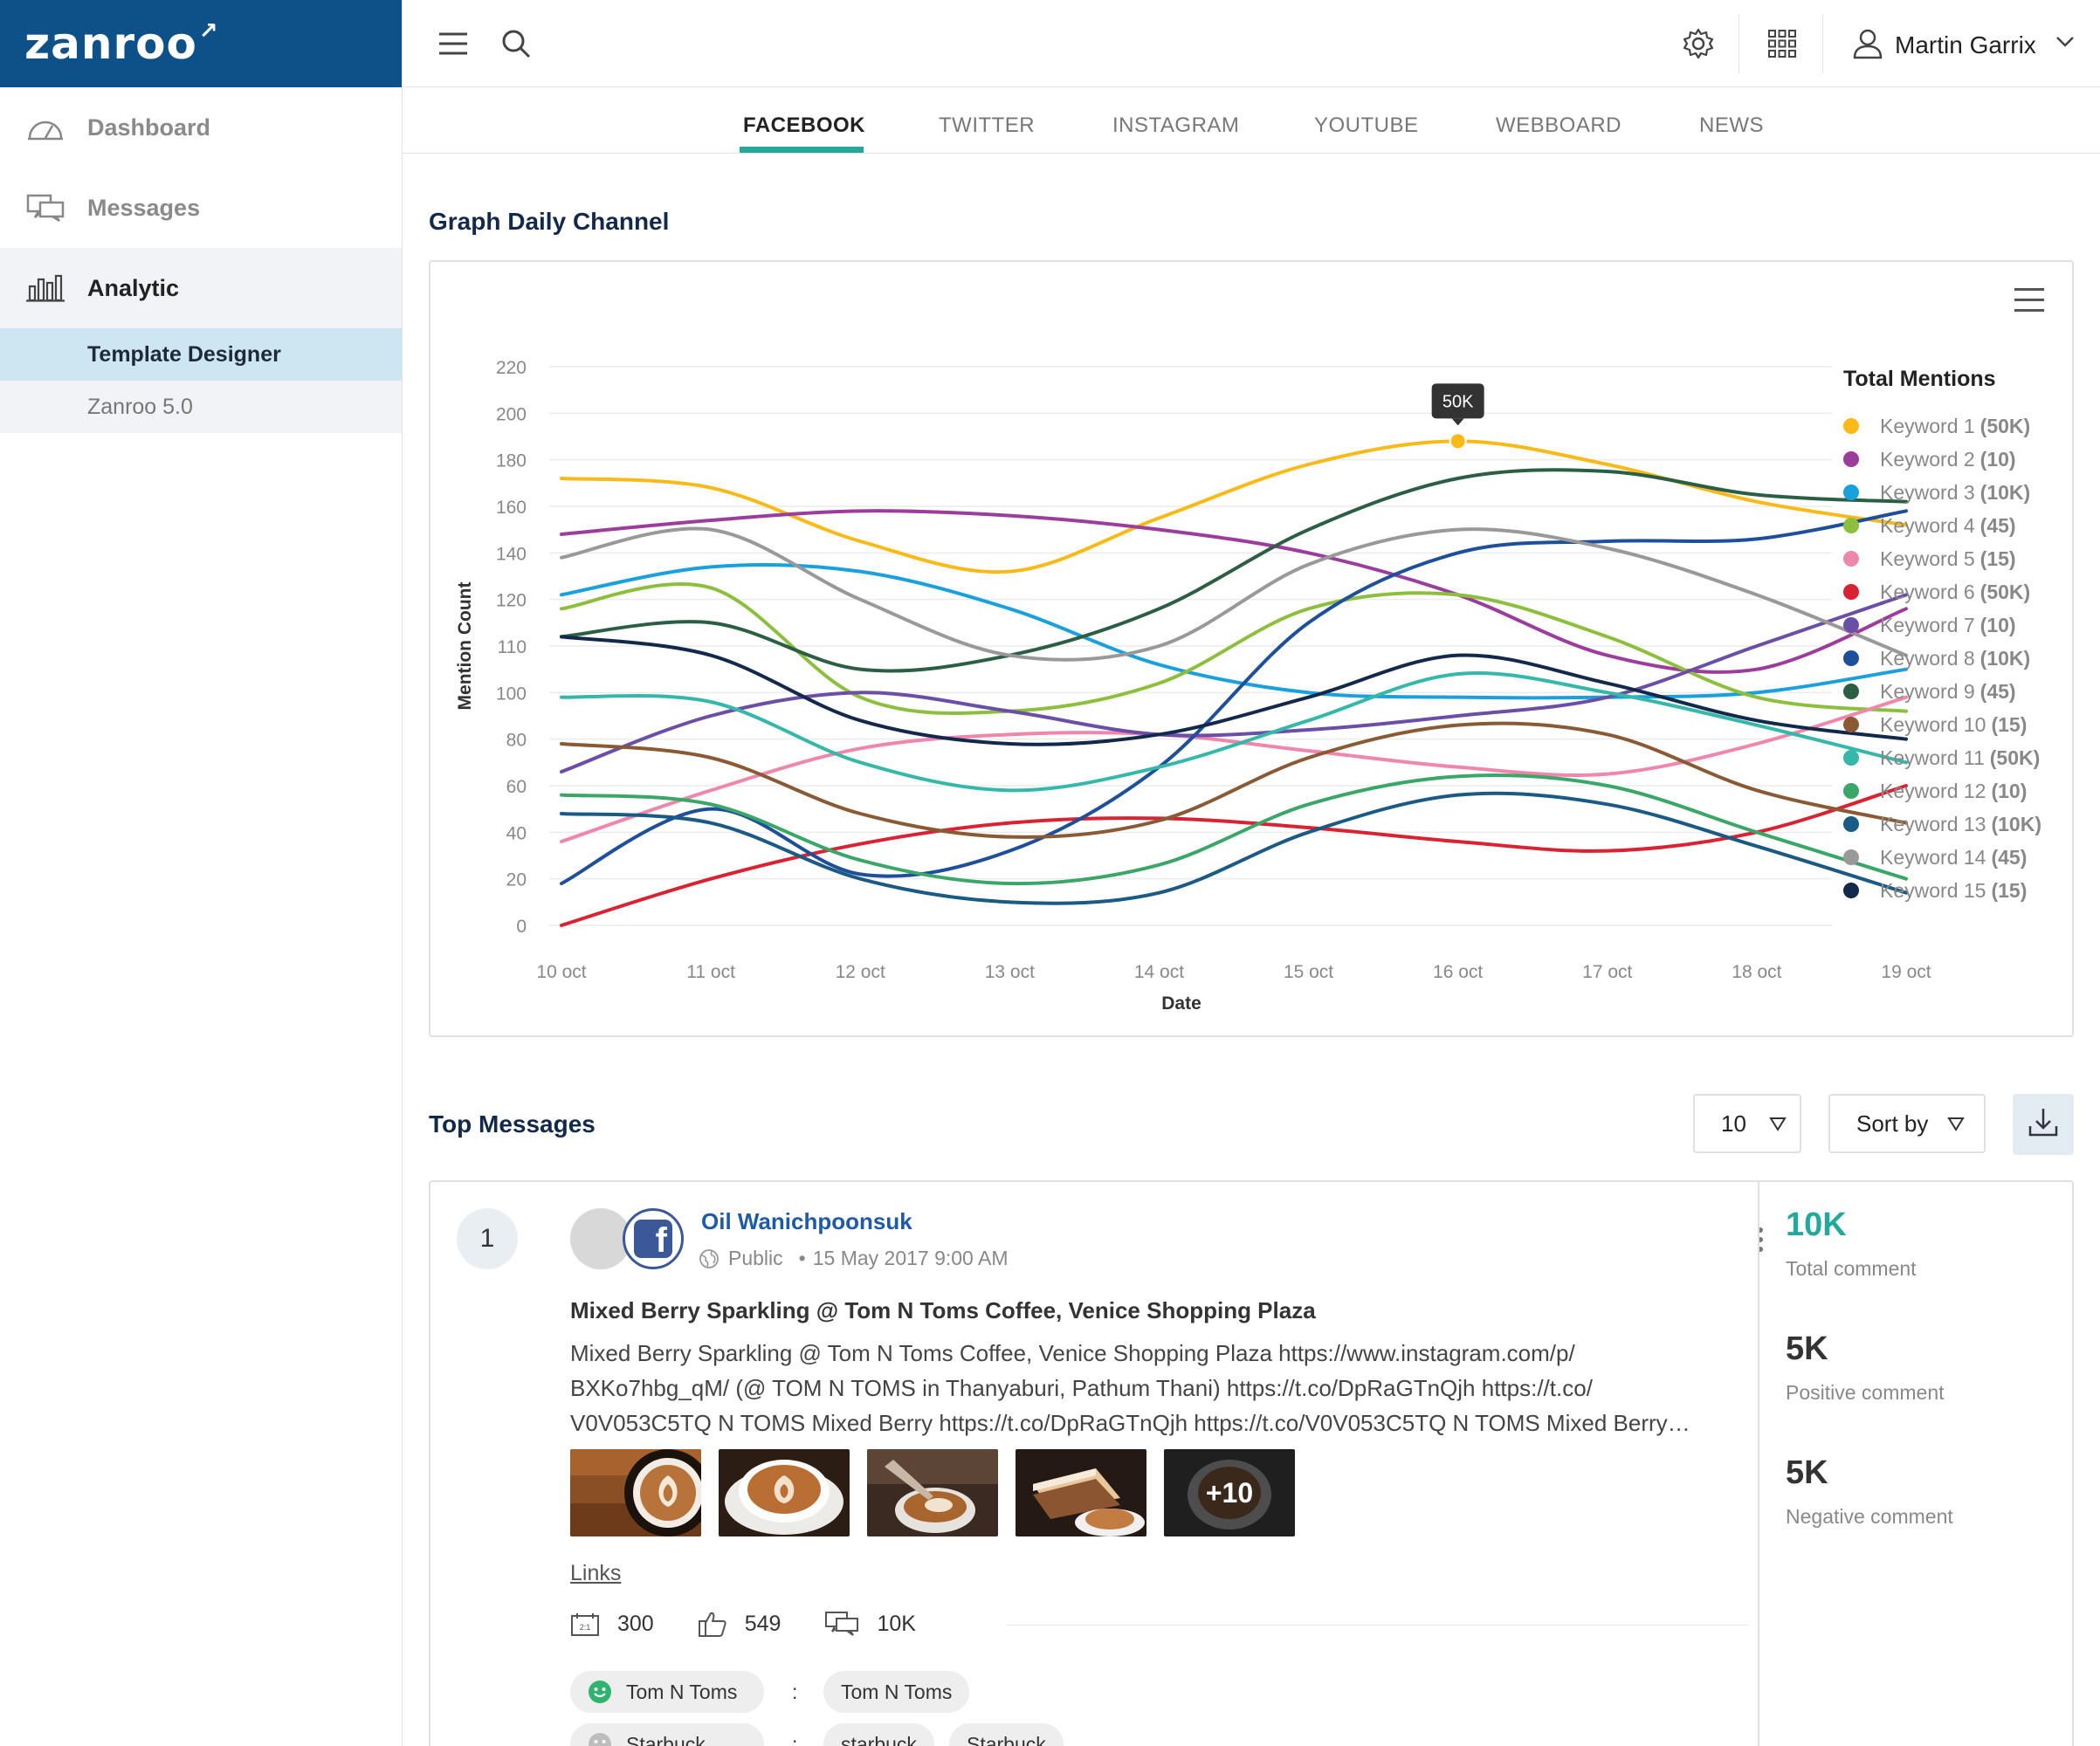 The width and height of the screenshot is (2100, 1746). I want to click on legend-label: Keyword 3, so click(1927, 492).